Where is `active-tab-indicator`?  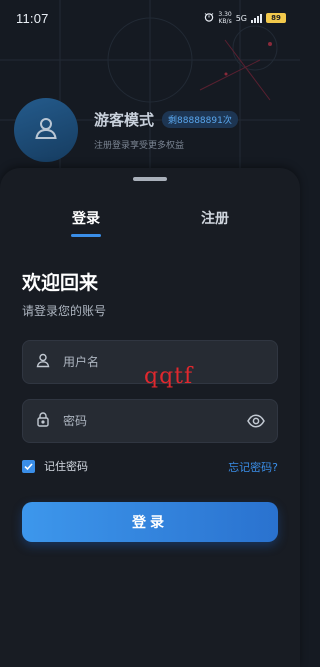 active-tab-indicator is located at coordinates (86, 235).